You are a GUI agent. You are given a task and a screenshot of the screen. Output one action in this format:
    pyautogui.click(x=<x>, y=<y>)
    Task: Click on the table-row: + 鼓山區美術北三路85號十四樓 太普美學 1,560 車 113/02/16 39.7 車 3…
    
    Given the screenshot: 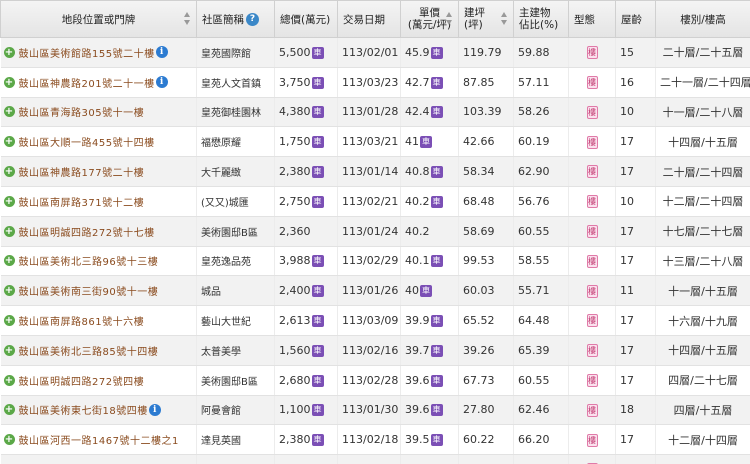 What is the action you would take?
    pyautogui.click(x=375, y=350)
    